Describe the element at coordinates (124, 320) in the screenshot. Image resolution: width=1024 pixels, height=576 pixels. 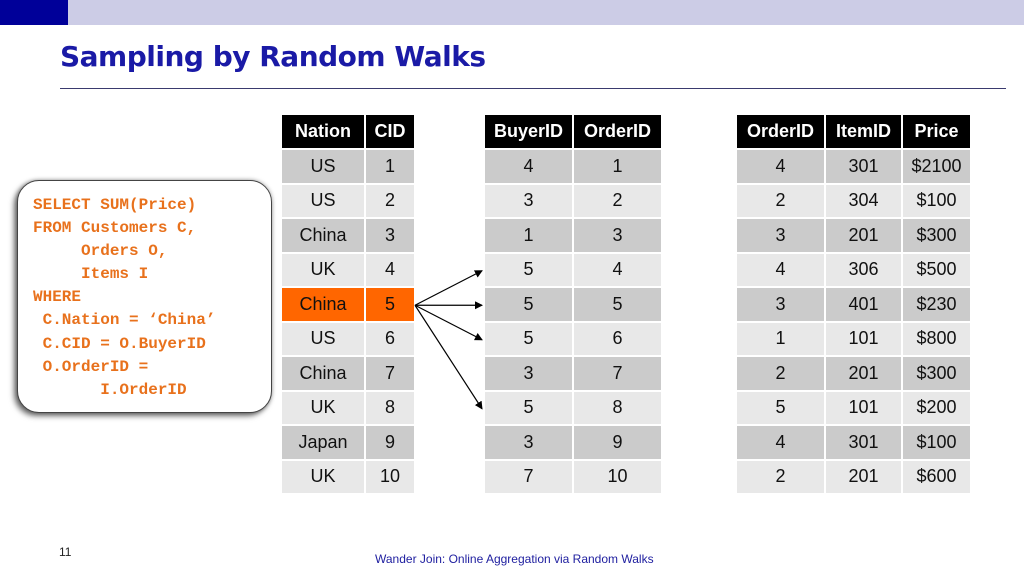
I see `sql-line: C.Nation = ‘China’` at that location.